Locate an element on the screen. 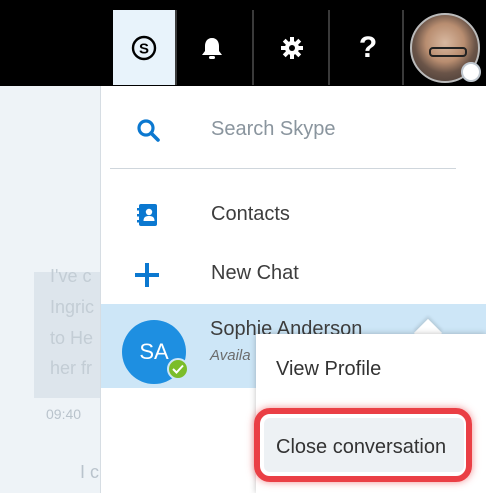  message-text-line: to He is located at coordinates (72, 338).